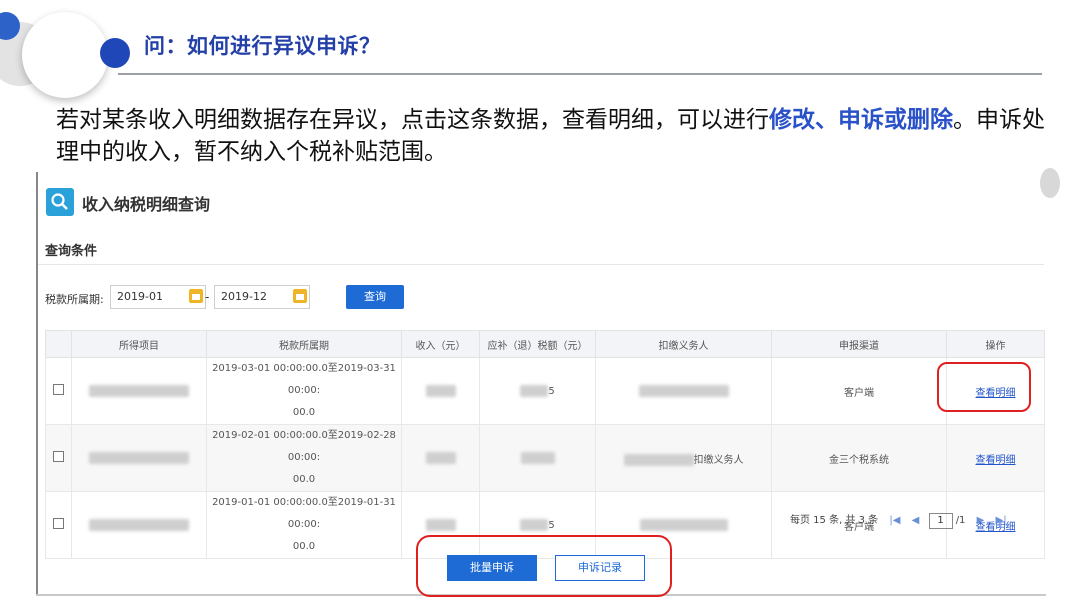 The height and width of the screenshot is (608, 1080). I want to click on header-withholder: 扣缴义务人, so click(683, 344).